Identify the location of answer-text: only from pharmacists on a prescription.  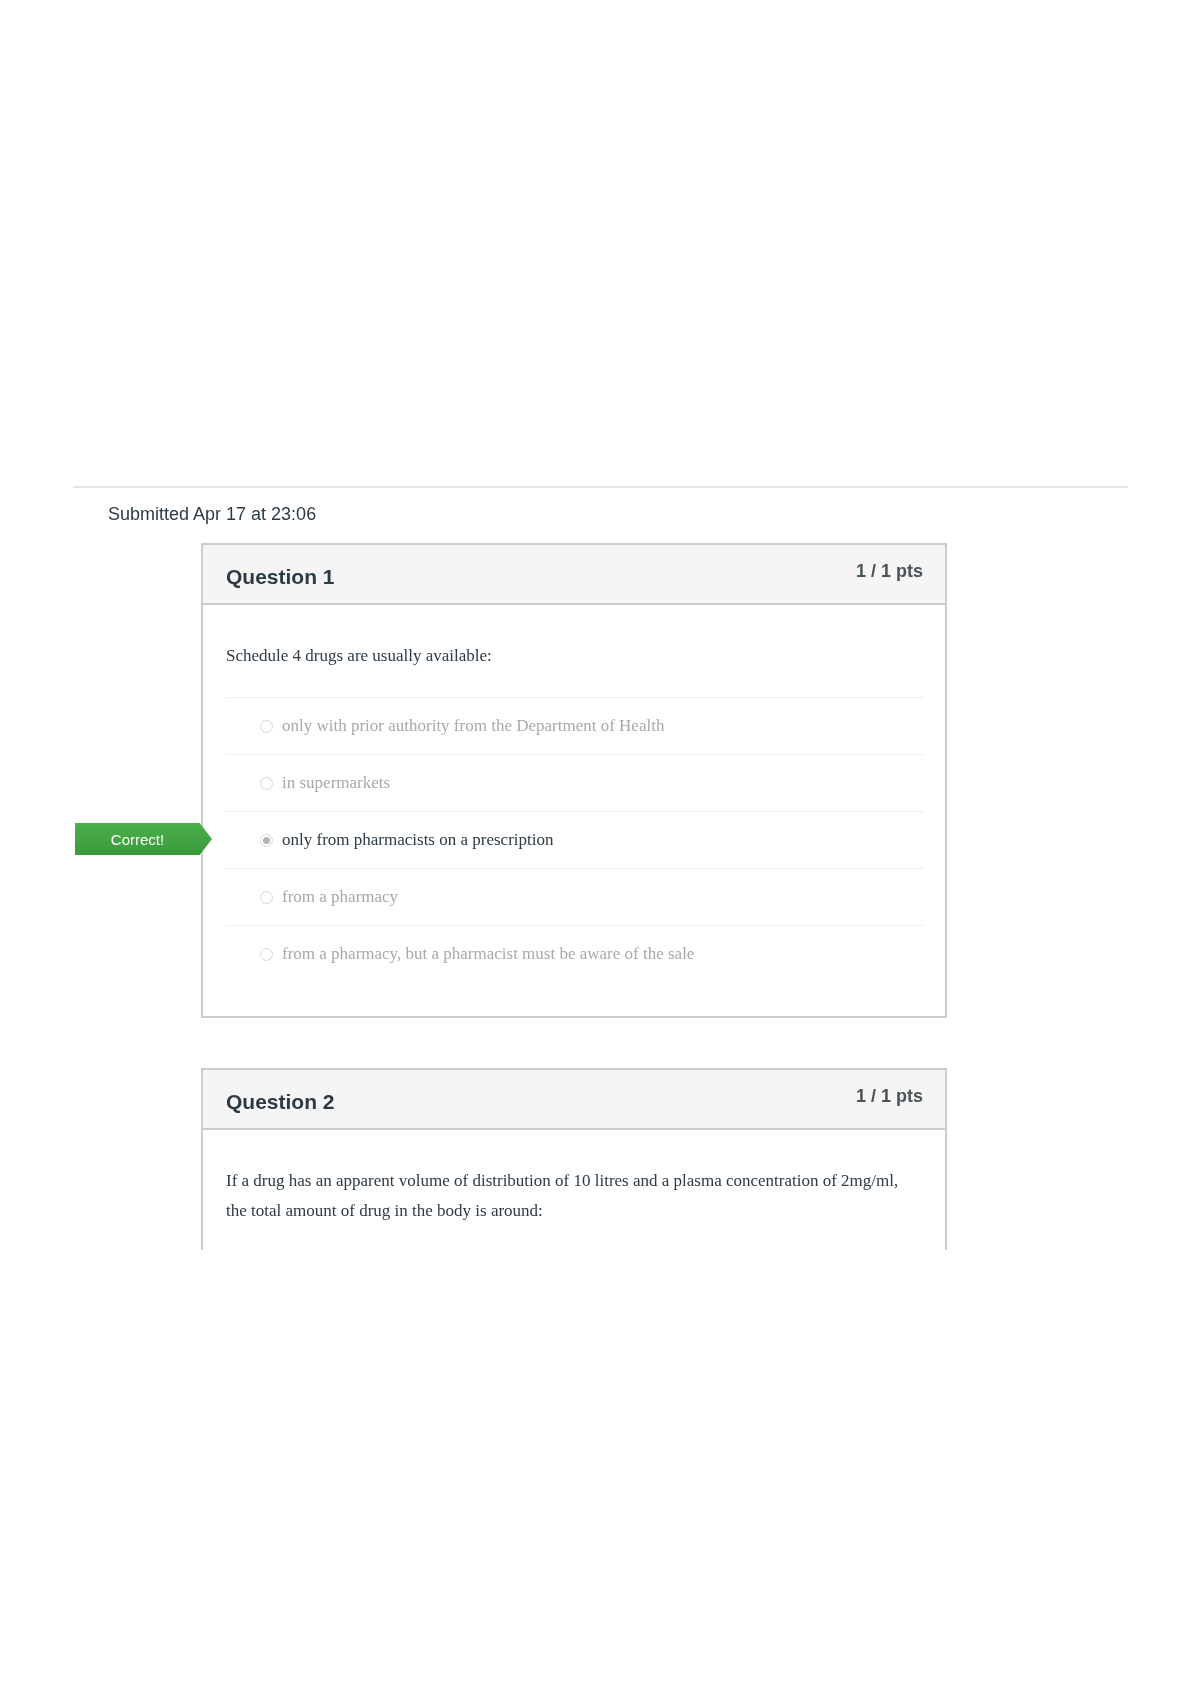
(418, 840).